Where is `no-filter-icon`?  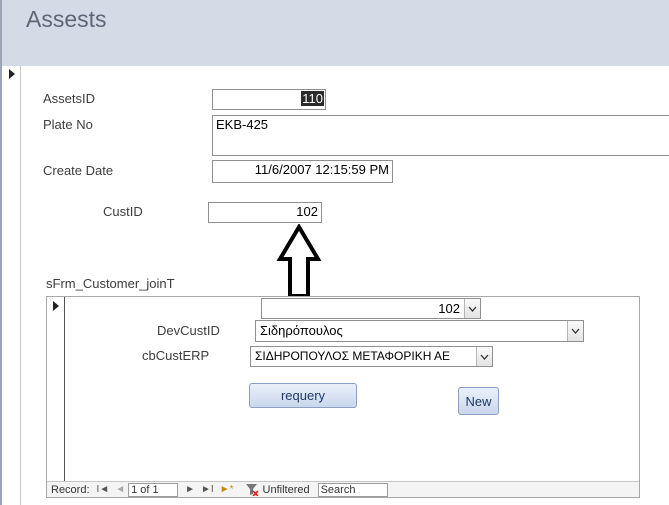
no-filter-icon is located at coordinates (252, 490).